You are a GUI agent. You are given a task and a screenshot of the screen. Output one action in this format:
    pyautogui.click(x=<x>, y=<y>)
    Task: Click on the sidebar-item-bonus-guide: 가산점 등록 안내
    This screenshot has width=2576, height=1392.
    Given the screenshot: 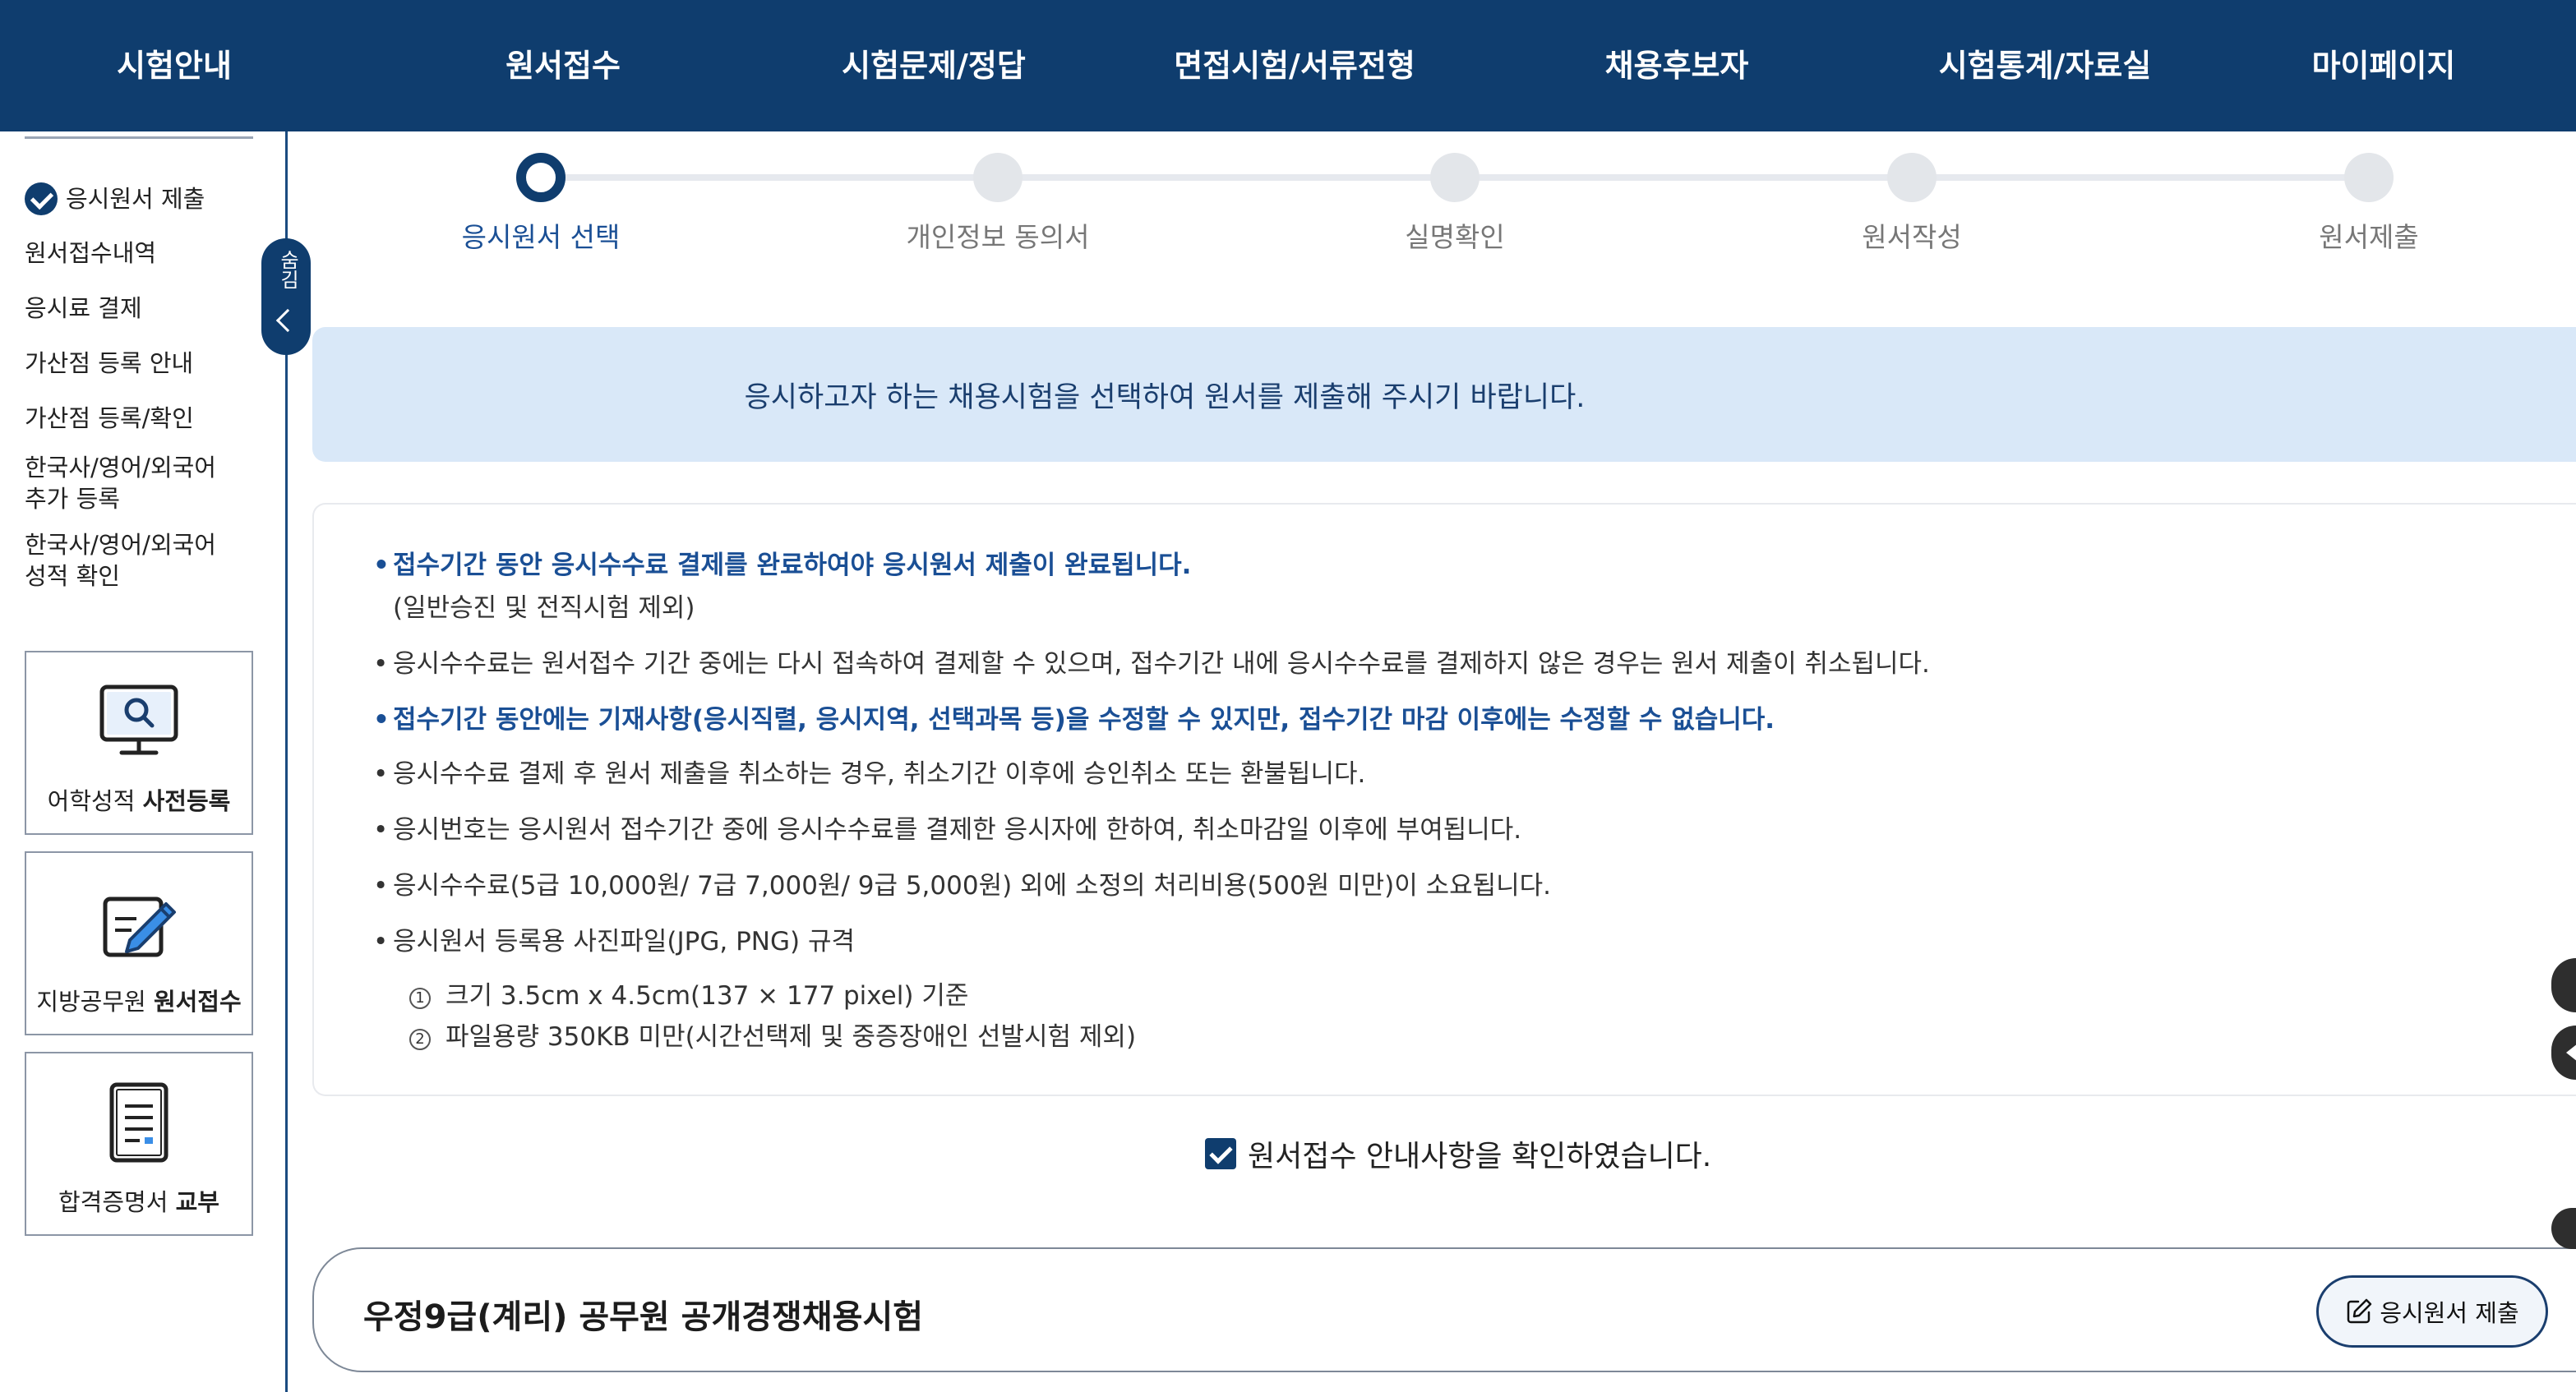 What is the action you would take?
    pyautogui.click(x=109, y=363)
    